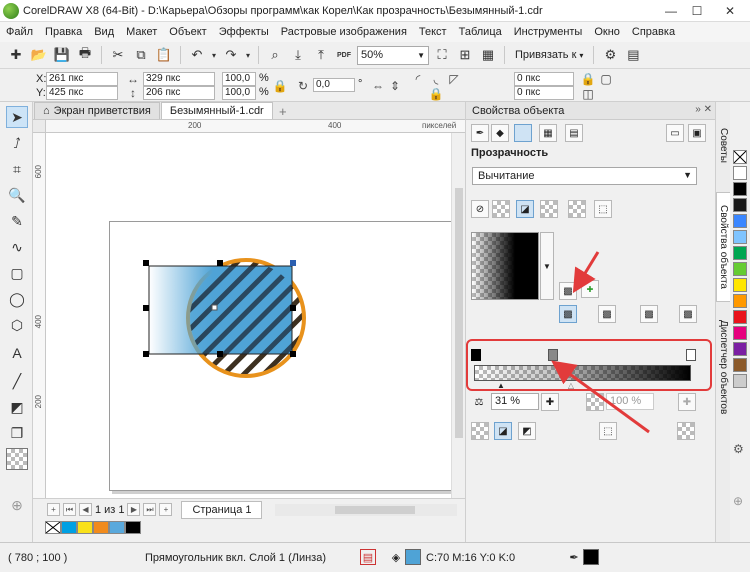 This screenshot has height=572, width=750. Describe the element at coordinates (118, 55) in the screenshot. I see `cut-icon: ✂` at that location.